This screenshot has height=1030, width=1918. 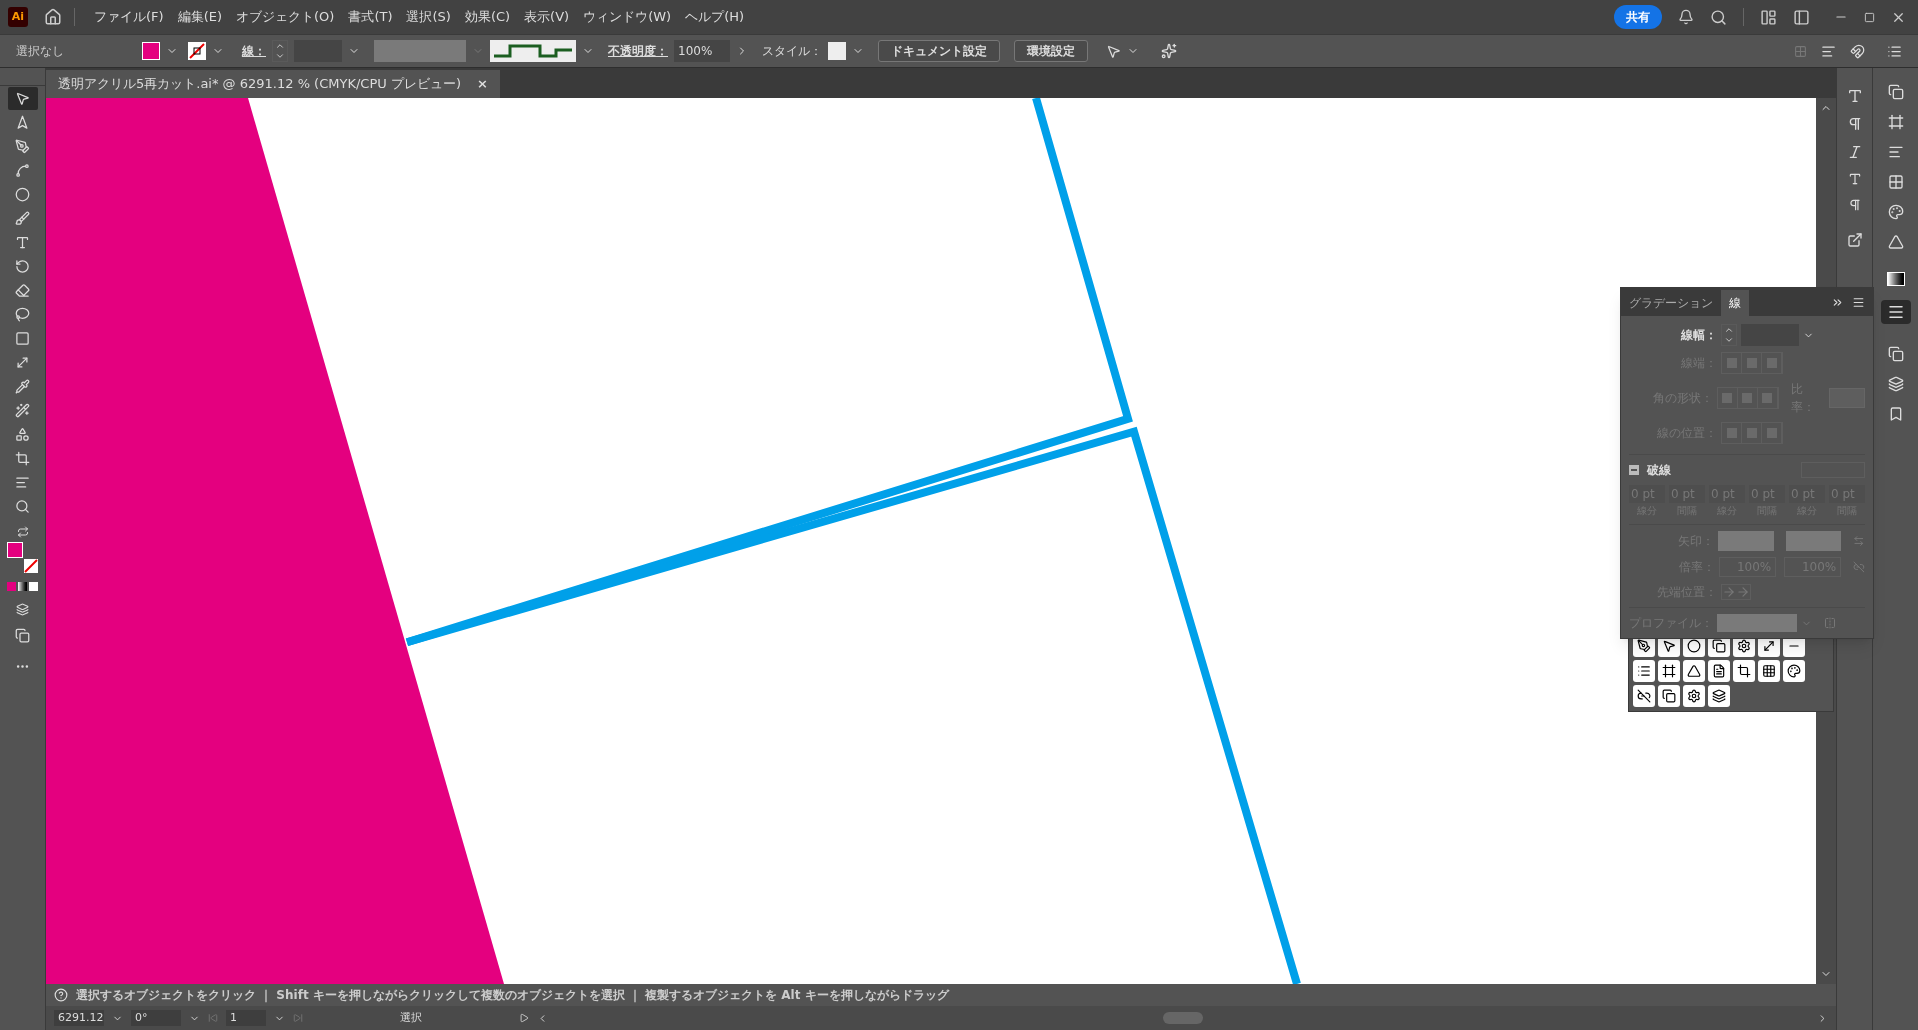 What do you see at coordinates (1698, 335) in the screenshot?
I see `weight-label: 線幅：` at bounding box center [1698, 335].